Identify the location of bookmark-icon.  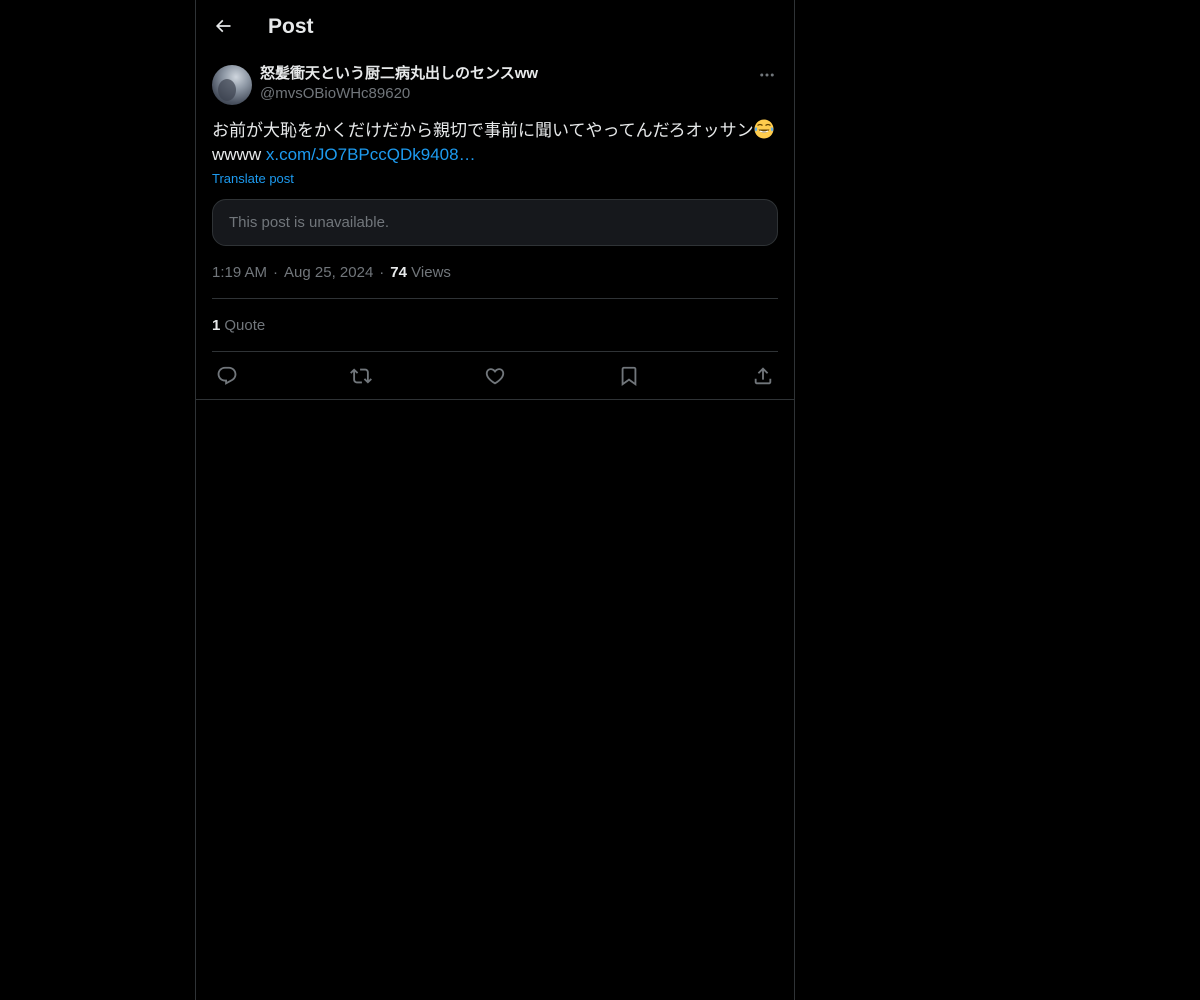
(629, 376).